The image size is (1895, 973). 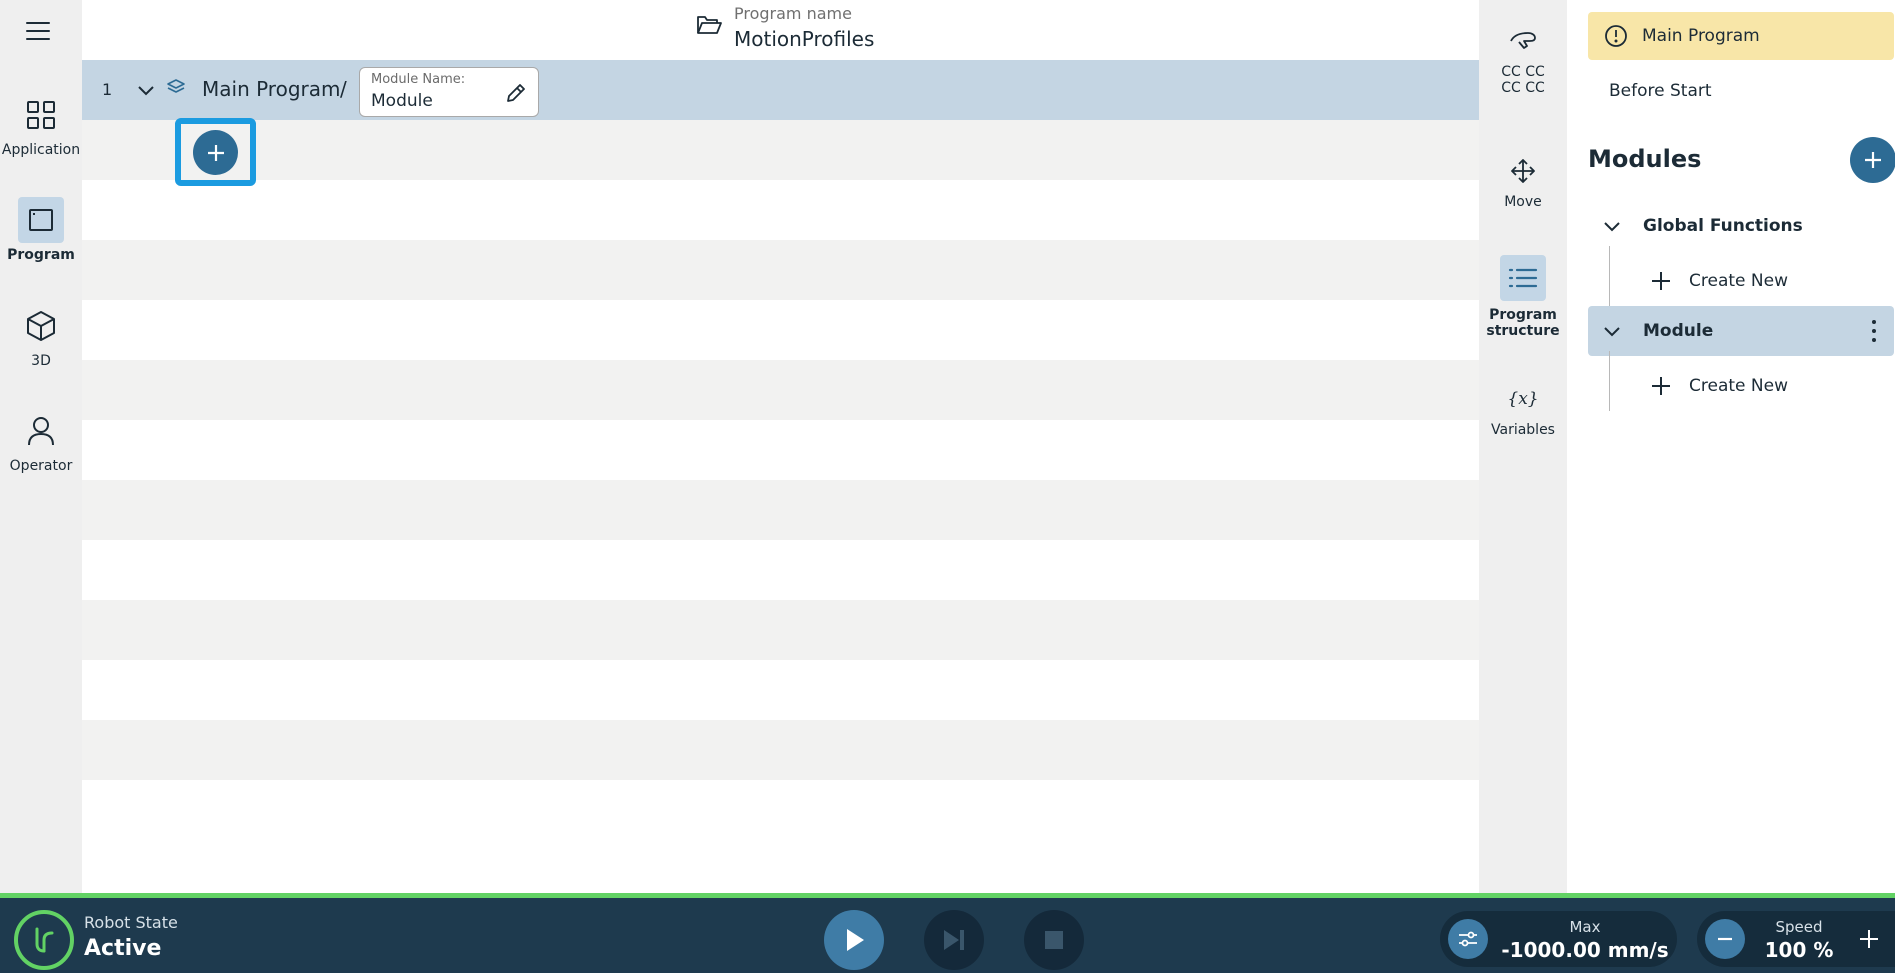 What do you see at coordinates (780, 90) in the screenshot?
I see `program-header-row: 1 Main Program / Module Name: Module` at bounding box center [780, 90].